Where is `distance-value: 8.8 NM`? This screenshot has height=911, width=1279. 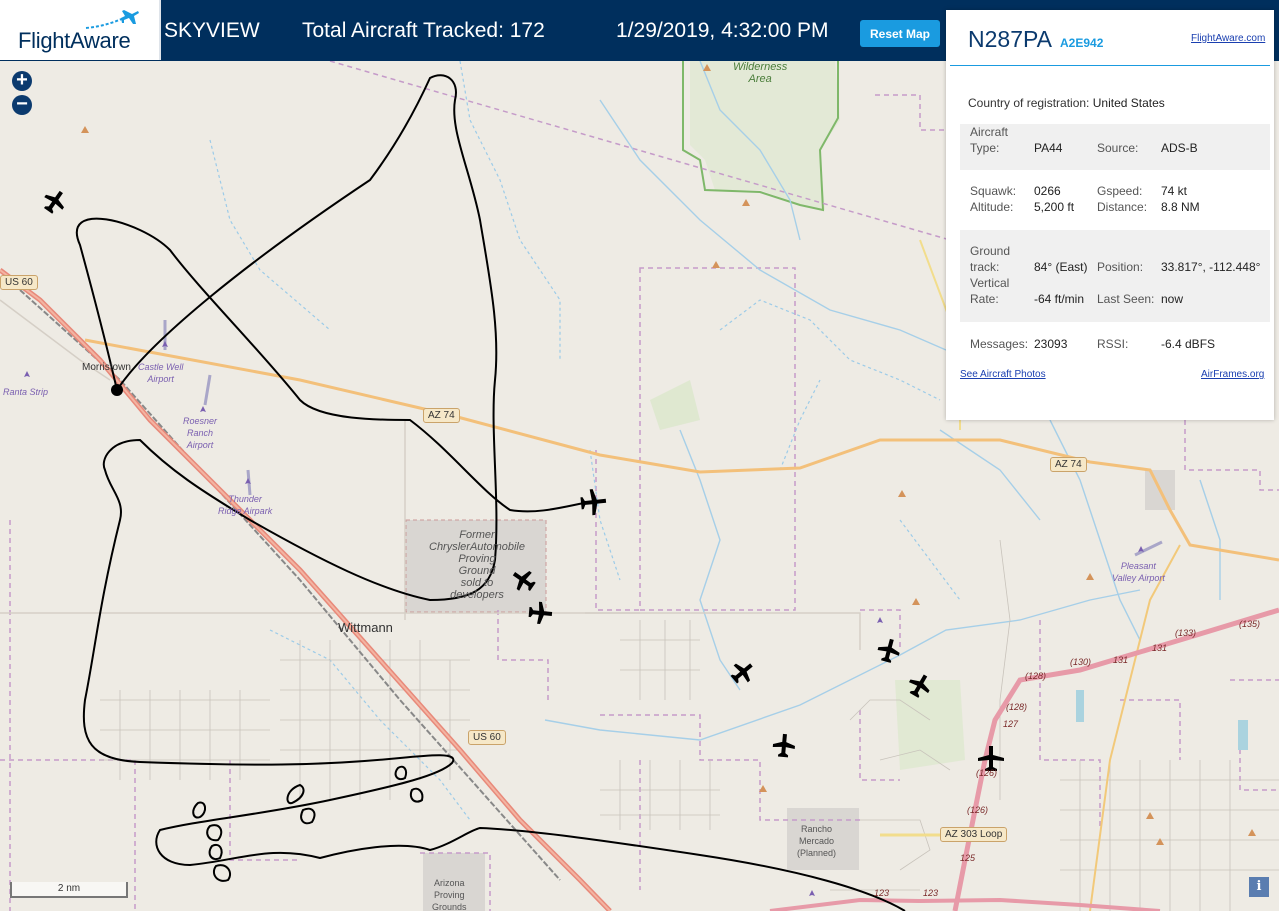 distance-value: 8.8 NM is located at coordinates (1180, 207).